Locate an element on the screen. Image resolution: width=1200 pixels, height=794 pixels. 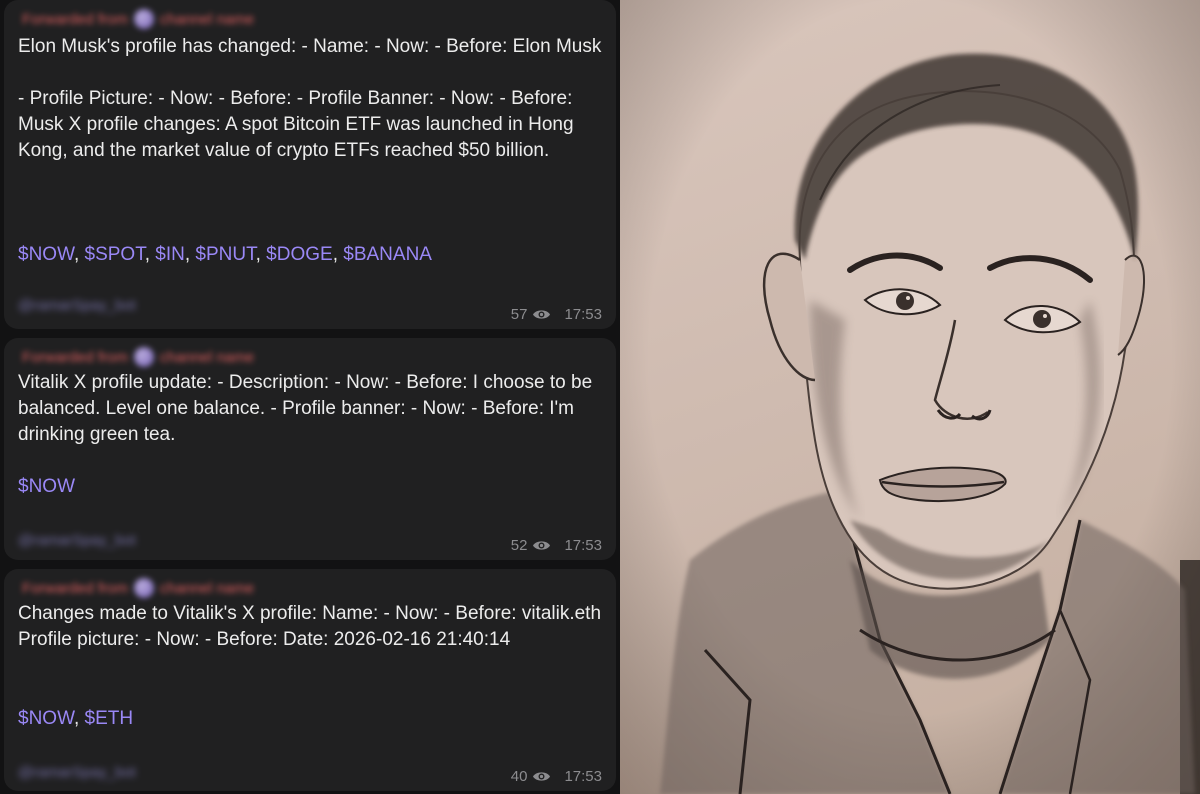
ticker-list: $NOW, $ETH is located at coordinates (75, 719).